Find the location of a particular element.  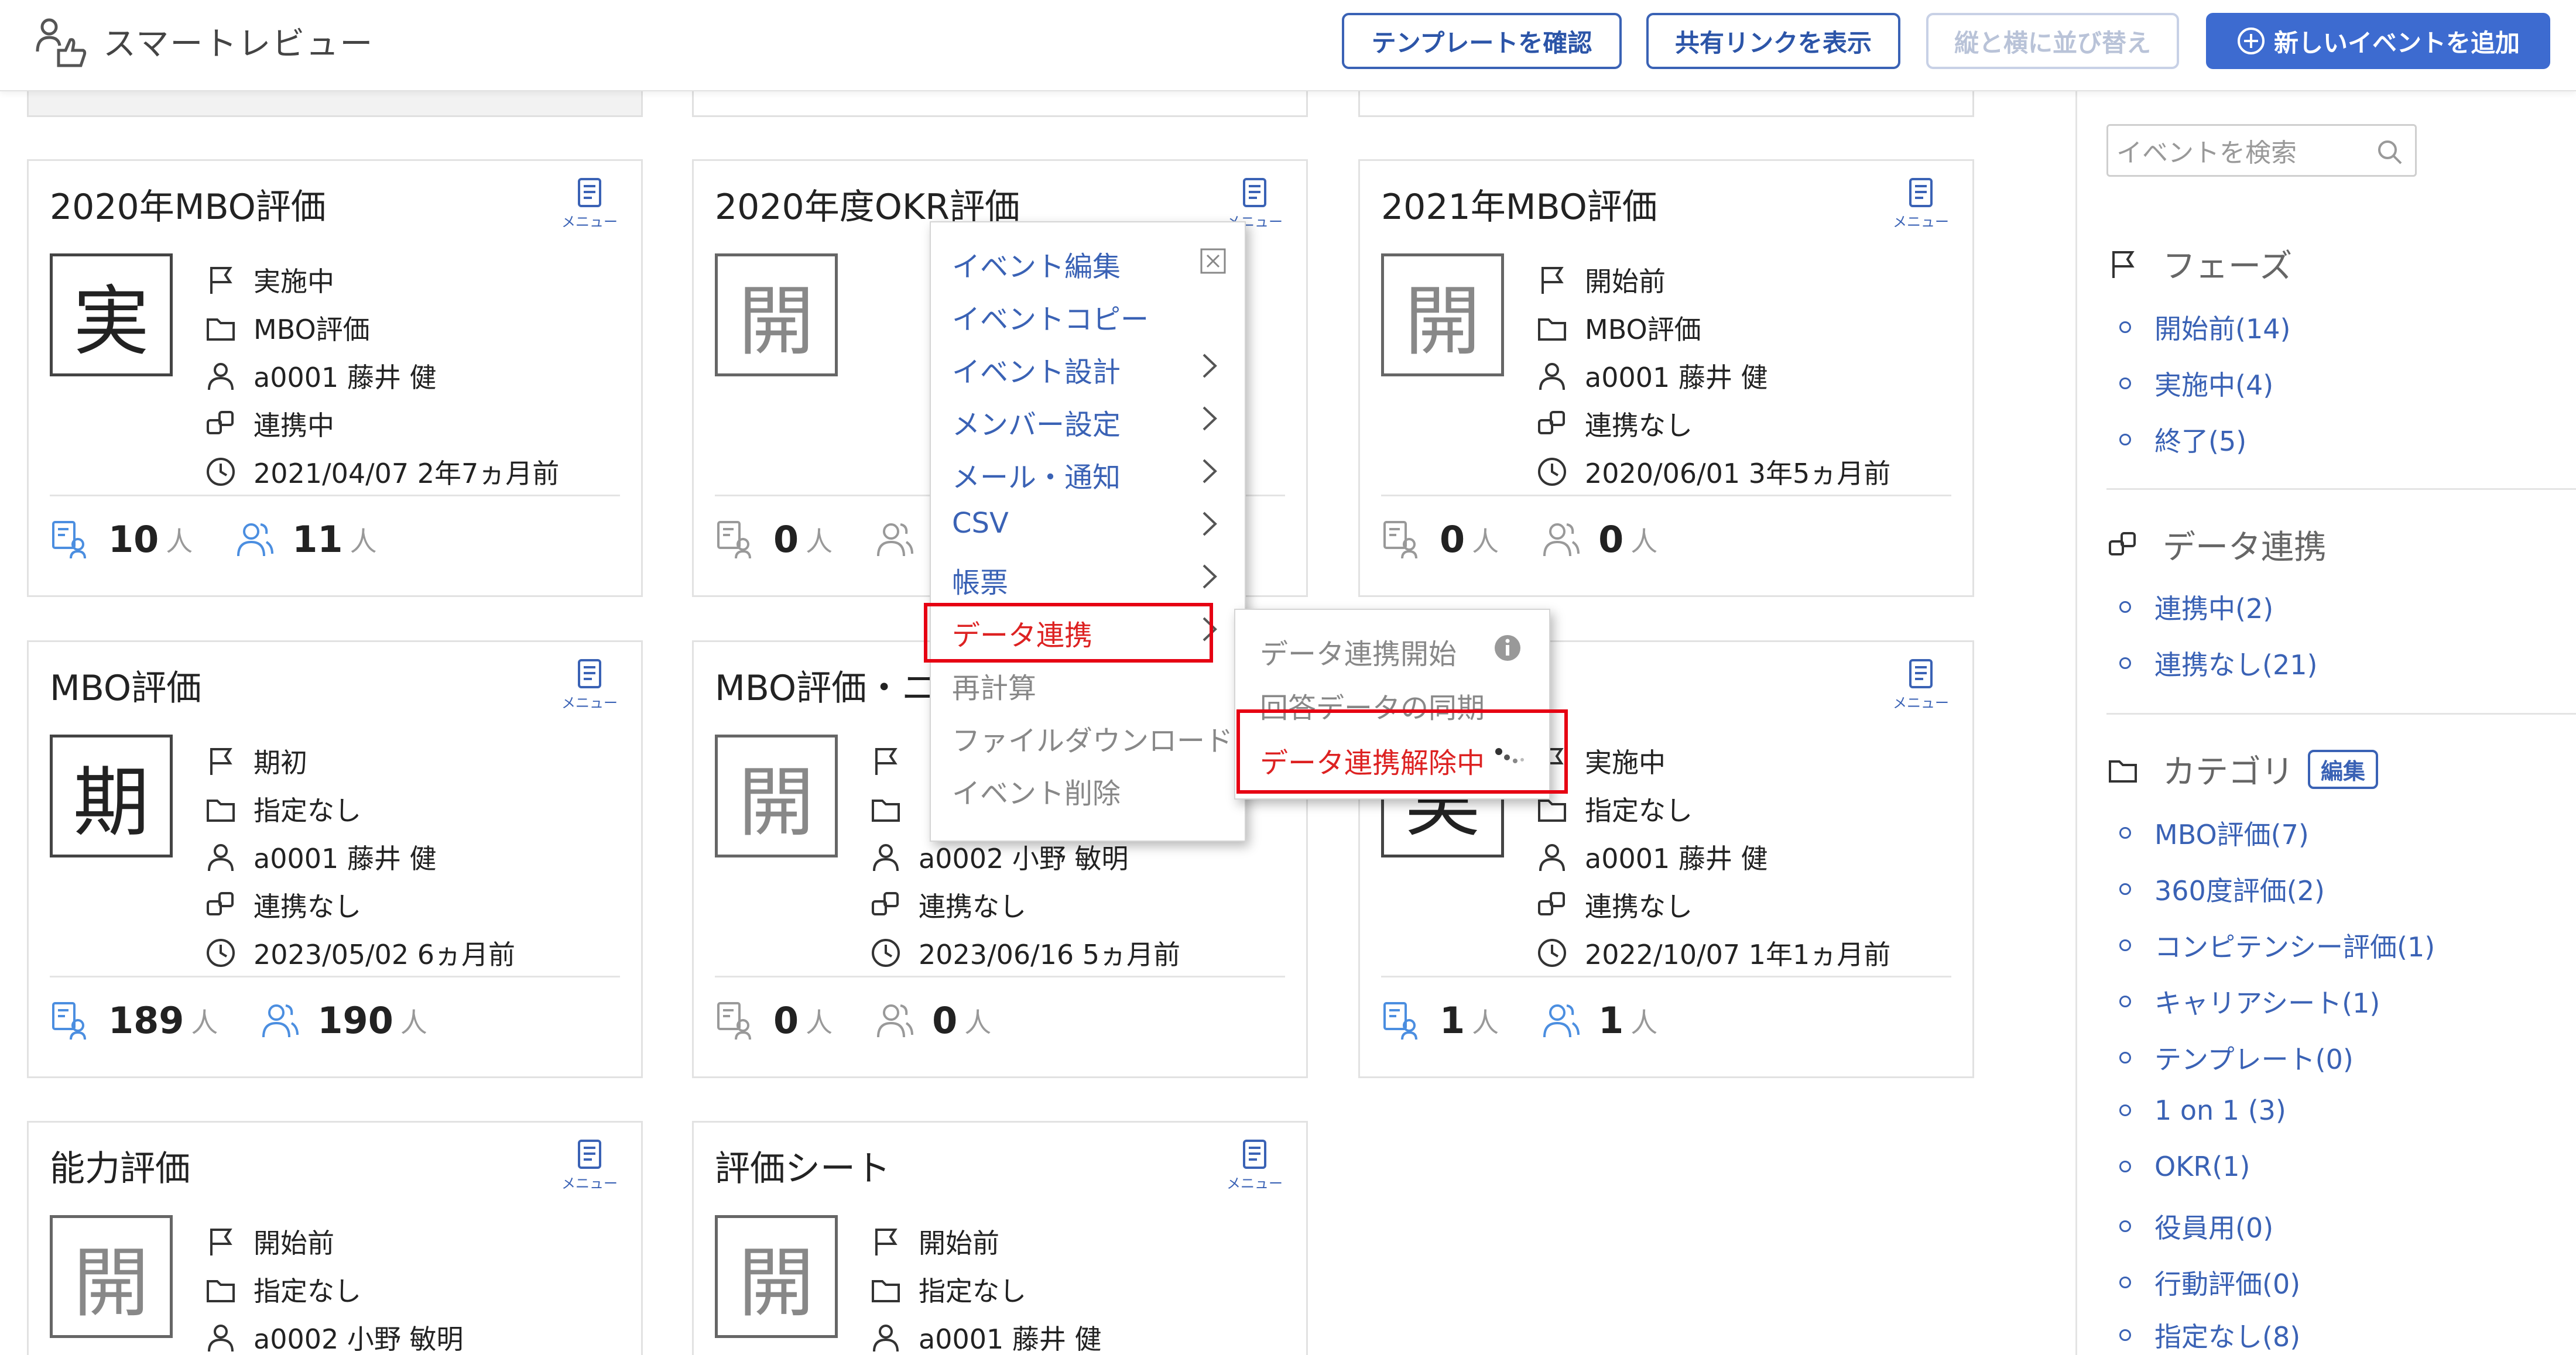

event-search-input: イベントを検索 is located at coordinates (2261, 150).